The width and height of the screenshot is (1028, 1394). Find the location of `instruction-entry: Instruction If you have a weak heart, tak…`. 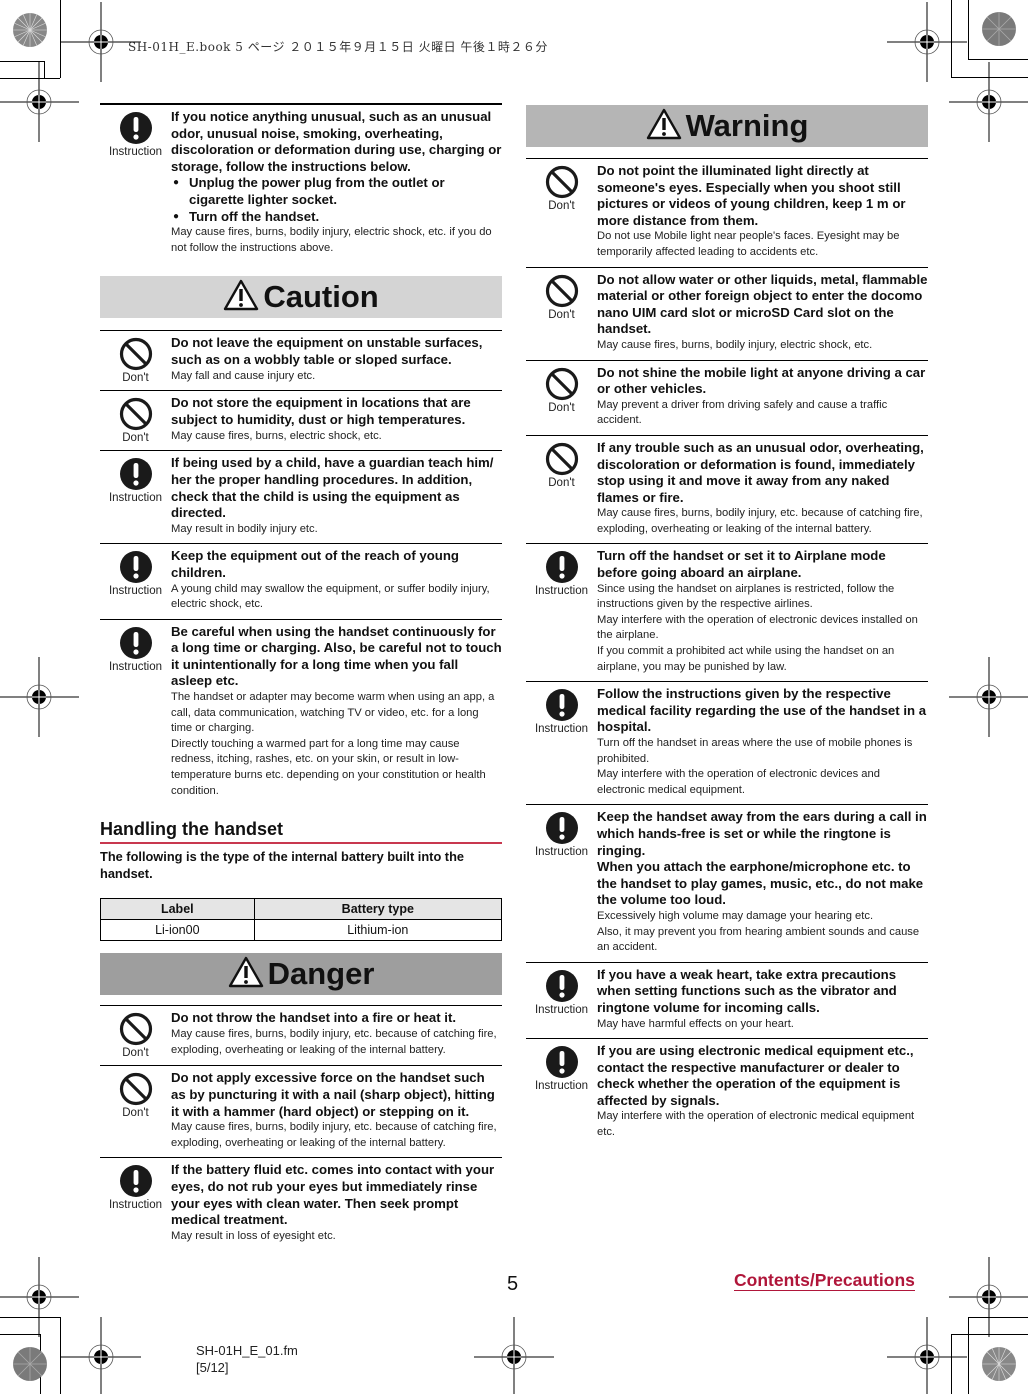

instruction-entry: Instruction If you have a weak heart, tak… is located at coordinates (727, 999).